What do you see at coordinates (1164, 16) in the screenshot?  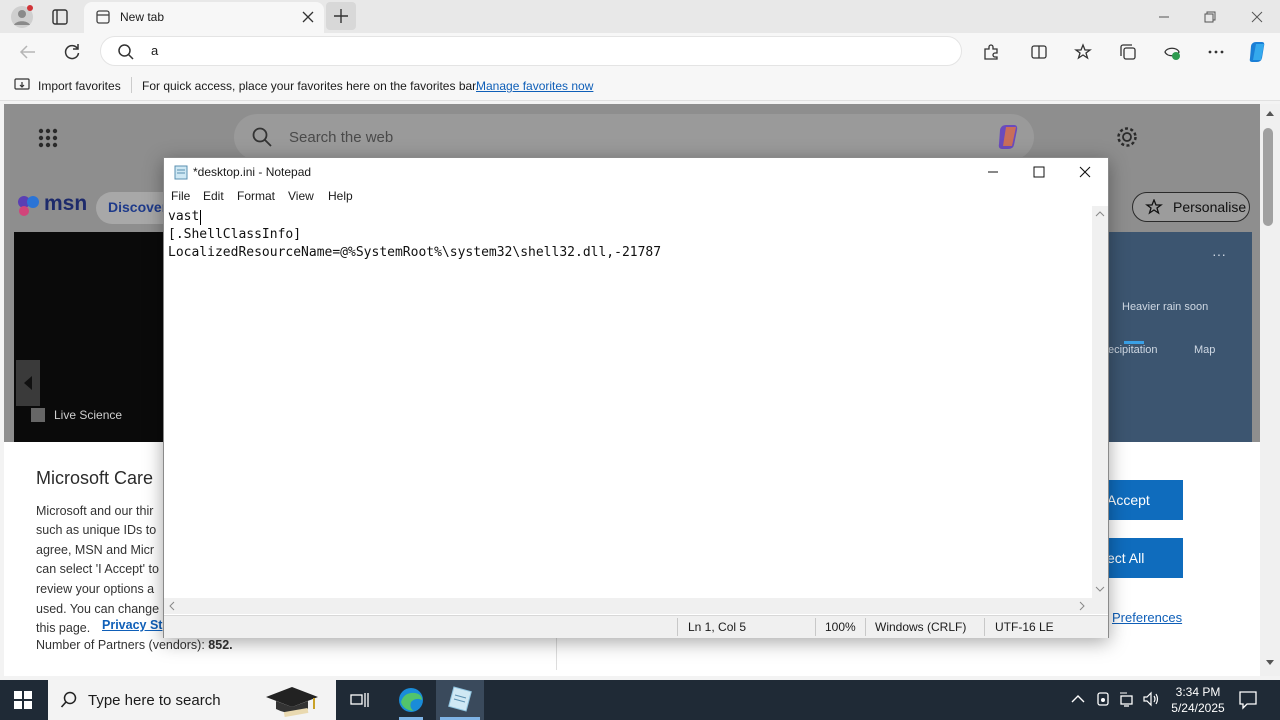 I see `browser-minimize-button` at bounding box center [1164, 16].